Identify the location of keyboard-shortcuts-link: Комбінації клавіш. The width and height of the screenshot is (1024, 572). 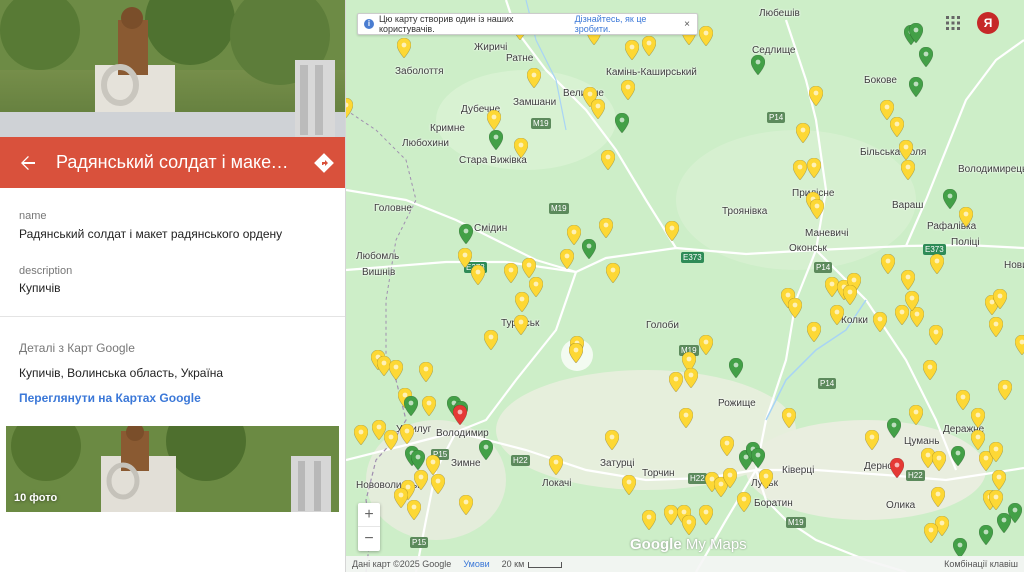
(981, 564).